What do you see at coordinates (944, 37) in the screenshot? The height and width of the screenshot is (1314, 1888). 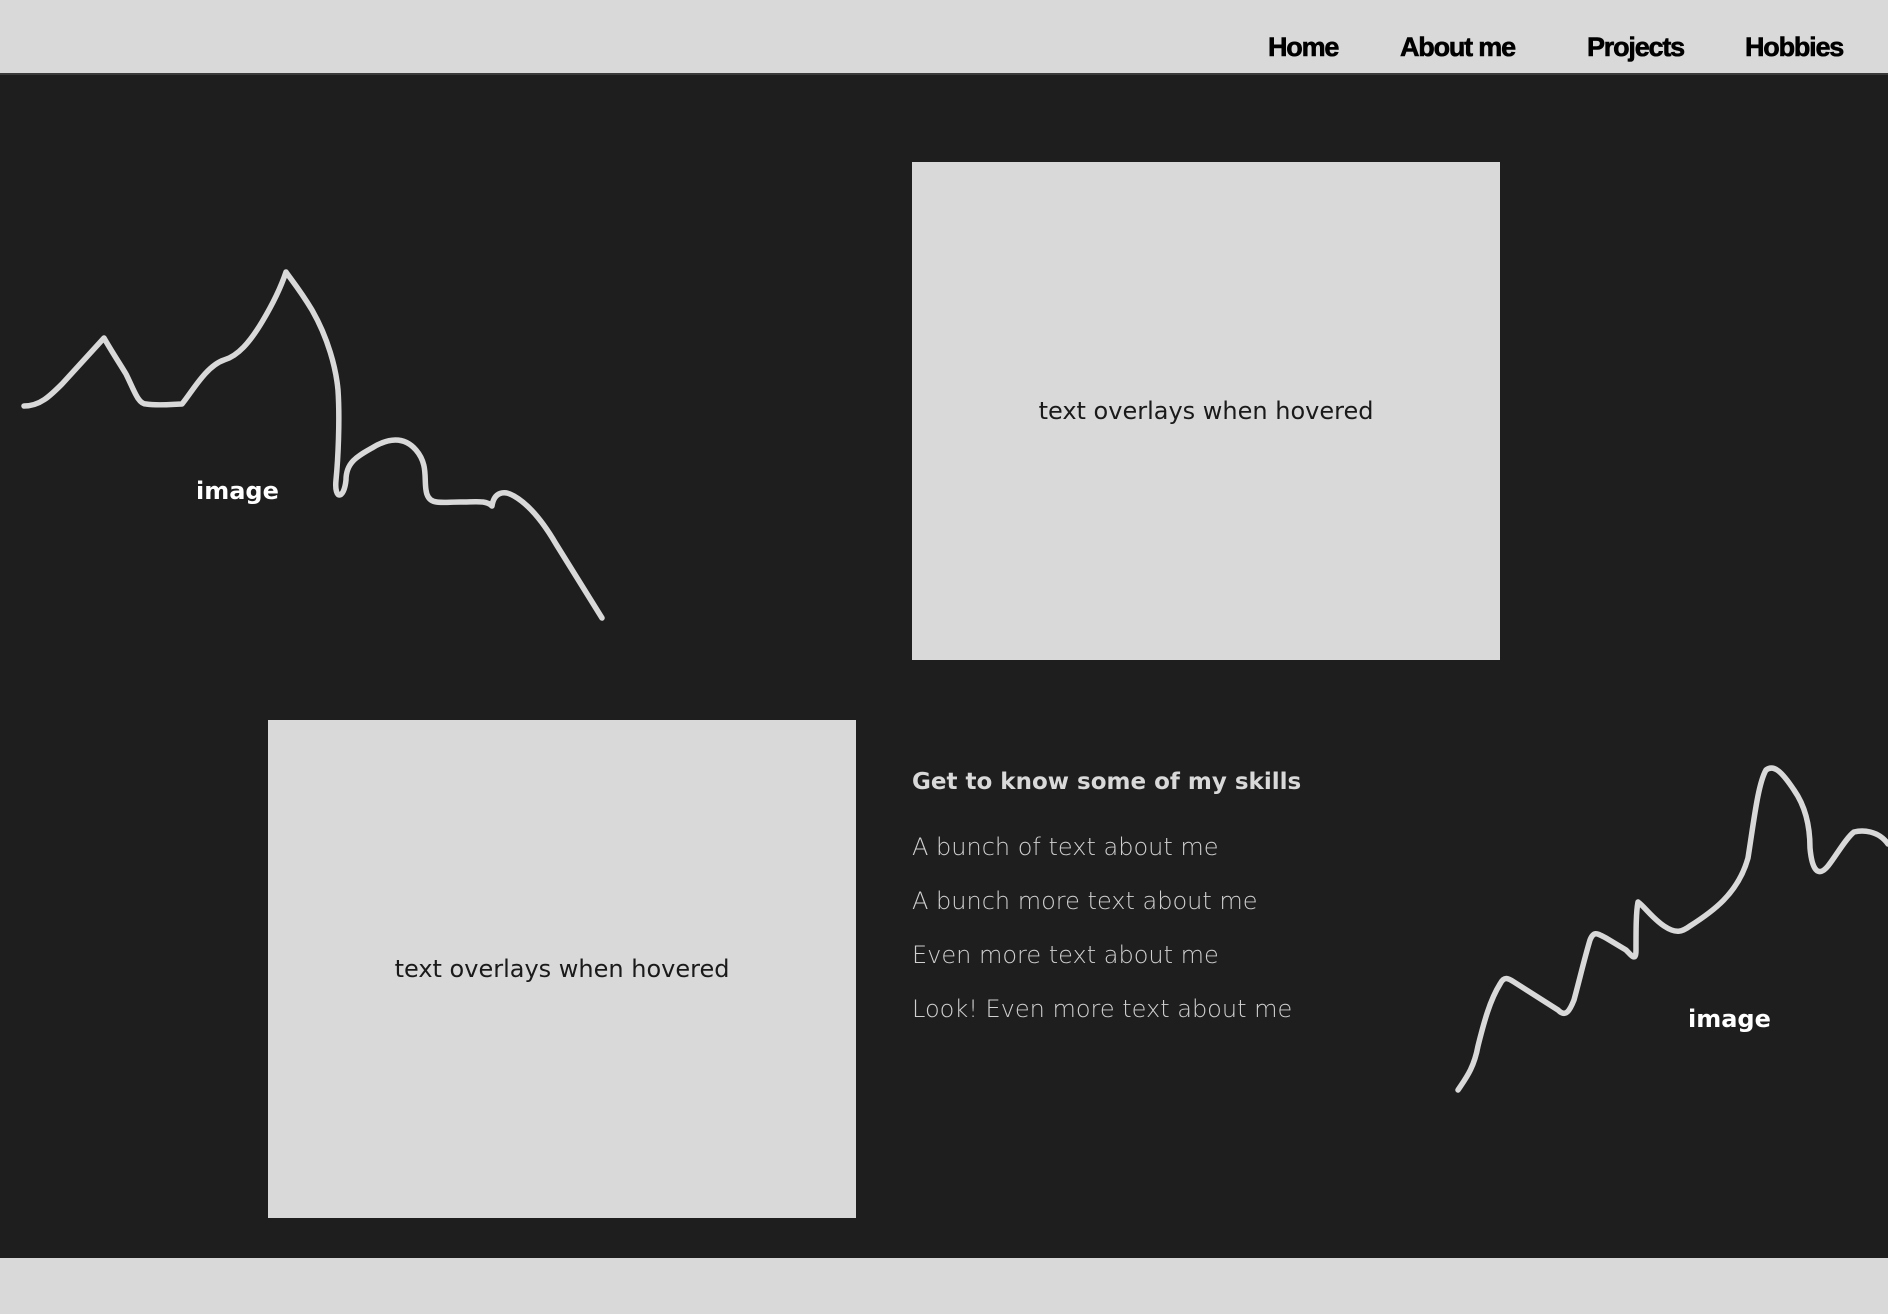 I see `top-navigation-bar: Home About me Projects Hobbies` at bounding box center [944, 37].